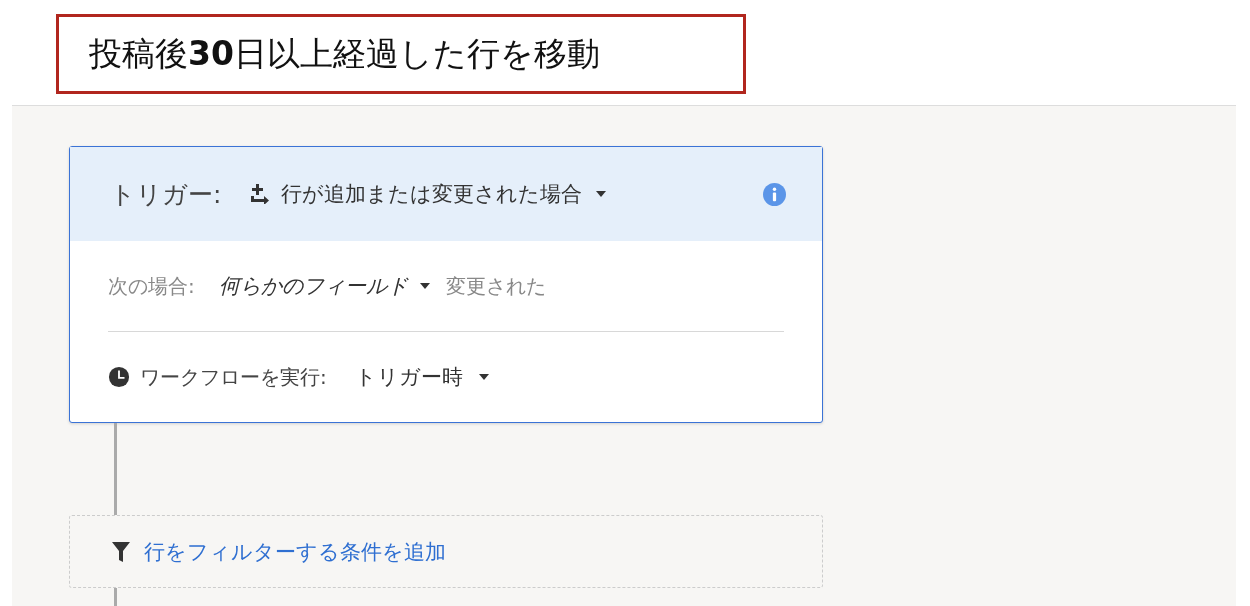 This screenshot has height=606, width=1250. I want to click on add-filter-link: 行をフィルターする条件を追加, so click(295, 551).